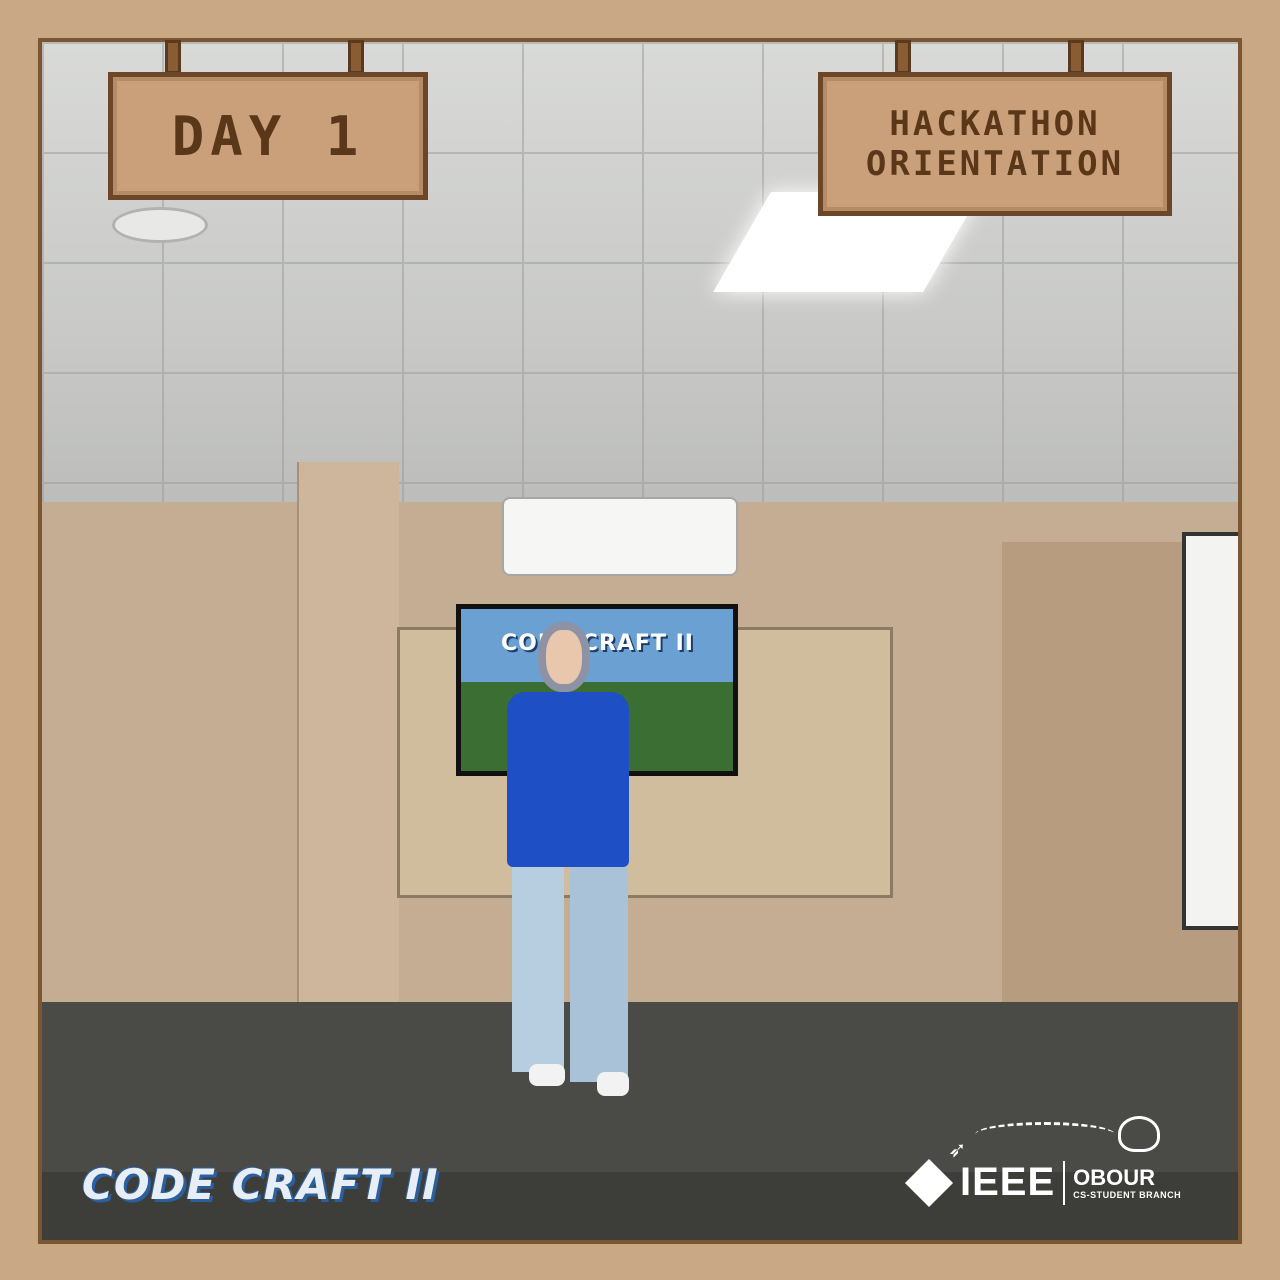 Image resolution: width=1280 pixels, height=1280 pixels. I want to click on speaker-head, so click(564, 657).